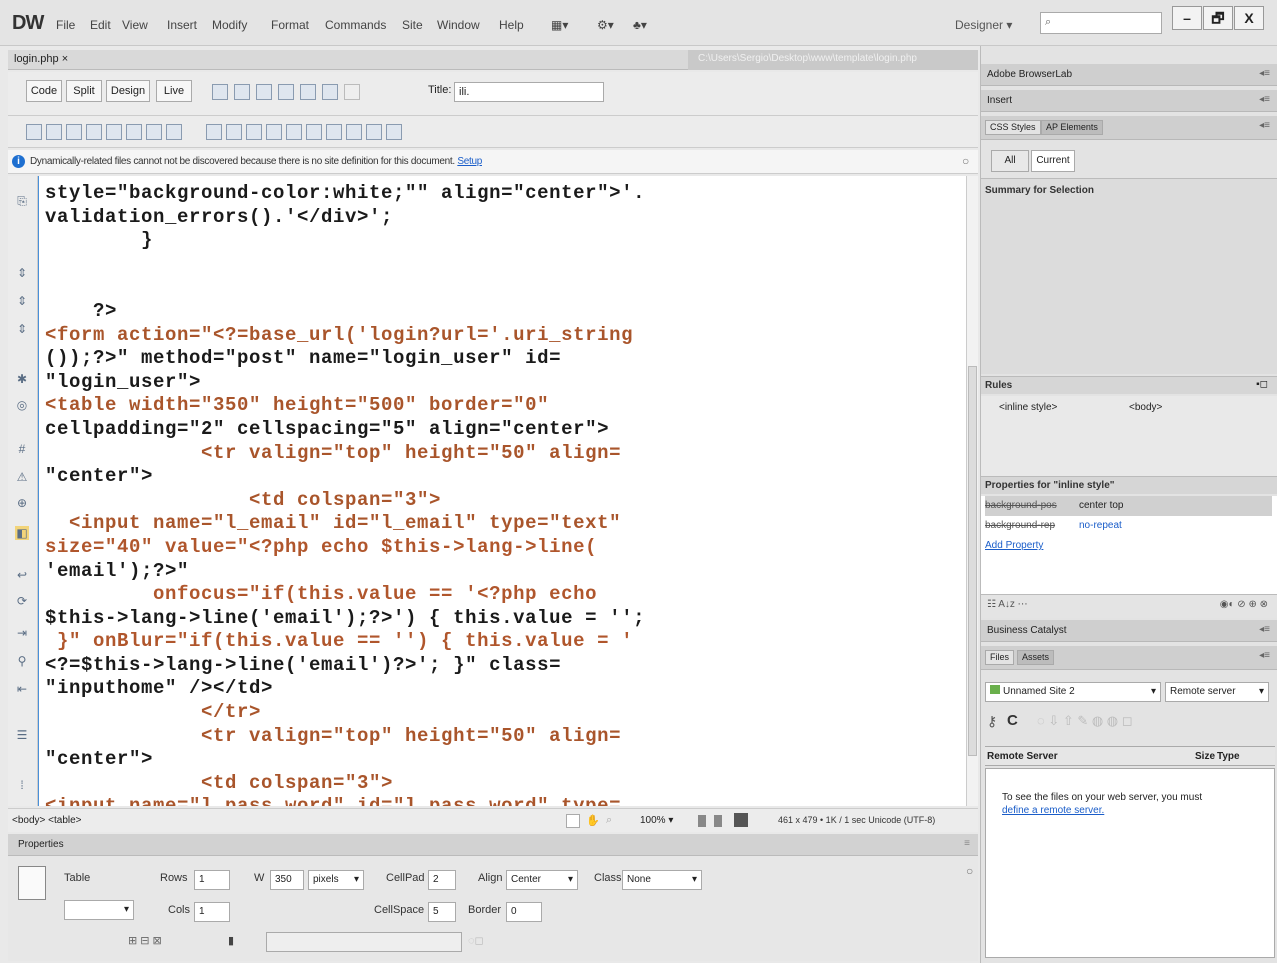  What do you see at coordinates (334, 132) in the screenshot?
I see `uncomment-icon` at bounding box center [334, 132].